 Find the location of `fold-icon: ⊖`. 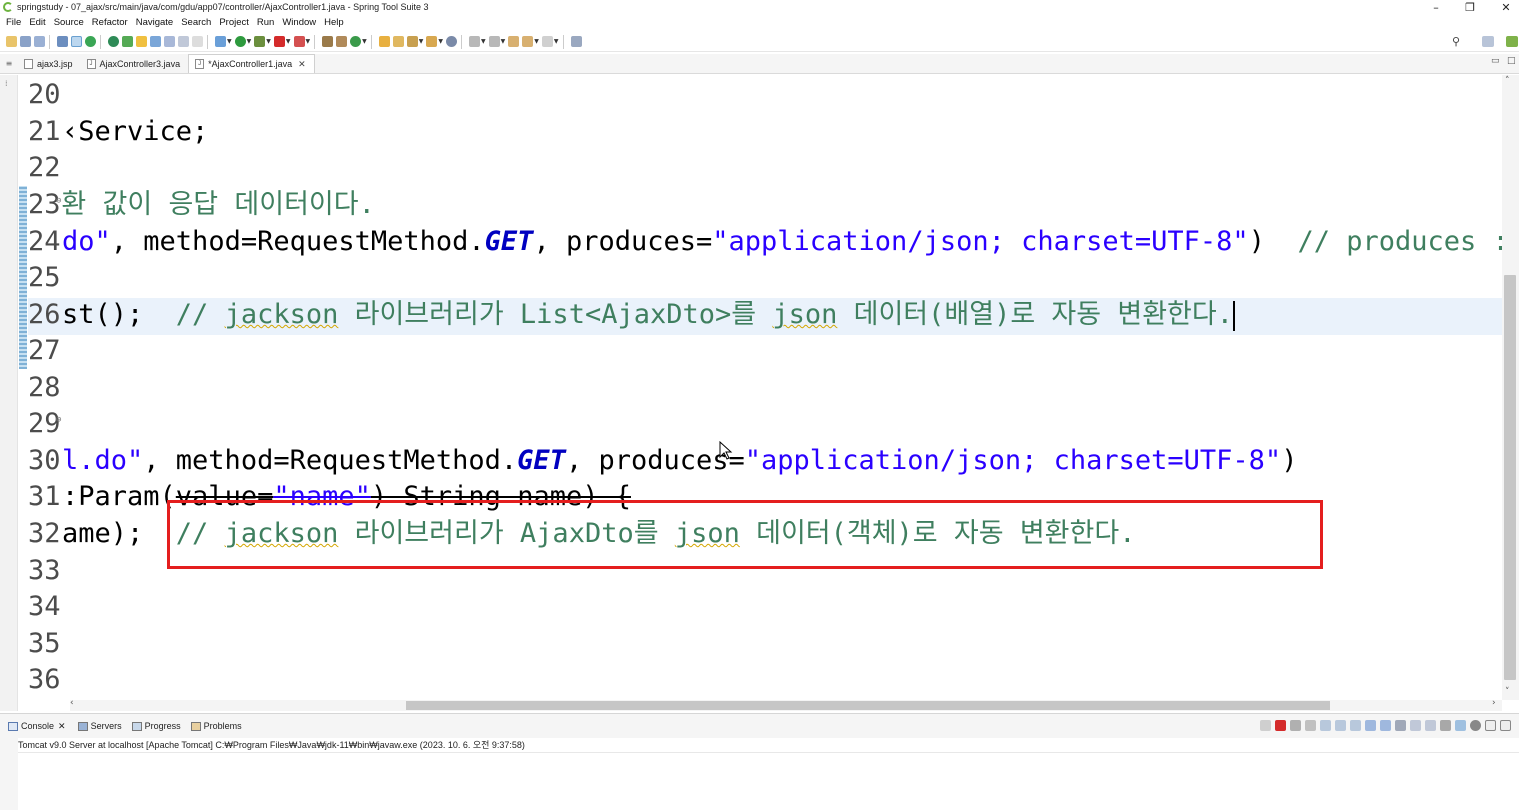

fold-icon: ⊖ is located at coordinates (58, 201).